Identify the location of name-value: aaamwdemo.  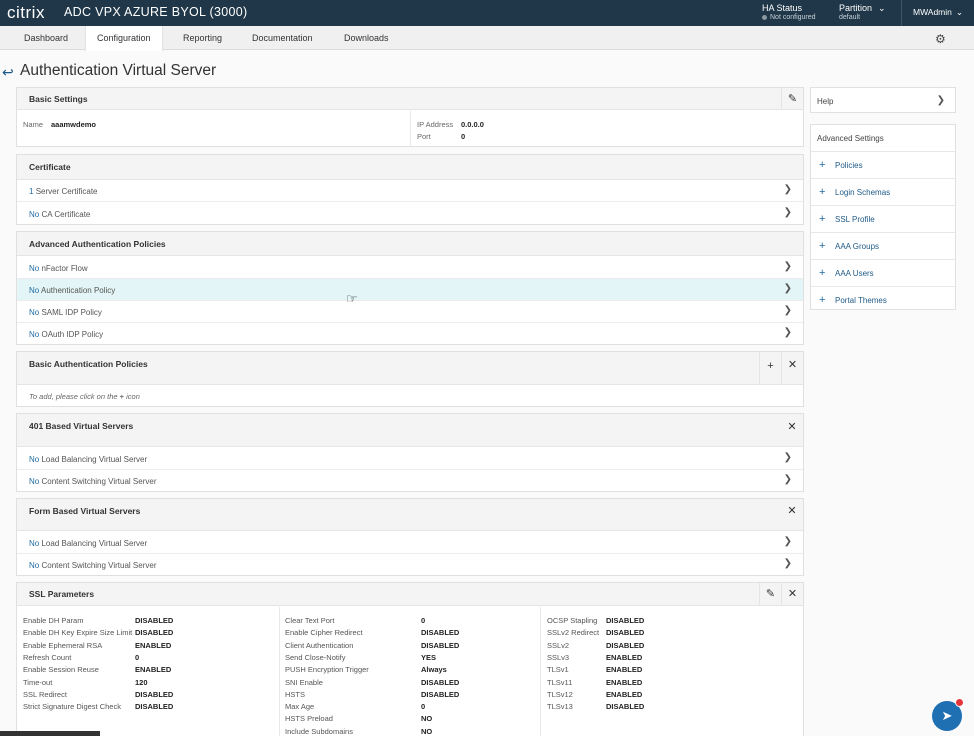
(74, 124).